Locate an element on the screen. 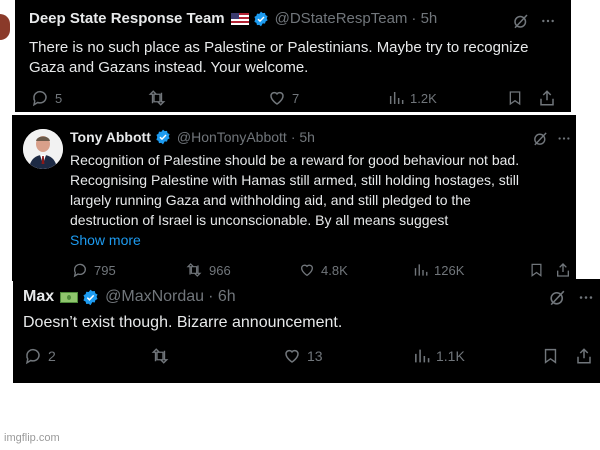 This screenshot has width=600, height=450. tweet-header: Tony Abbott @HonTonyAbbott · 5h is located at coordinates (192, 137).